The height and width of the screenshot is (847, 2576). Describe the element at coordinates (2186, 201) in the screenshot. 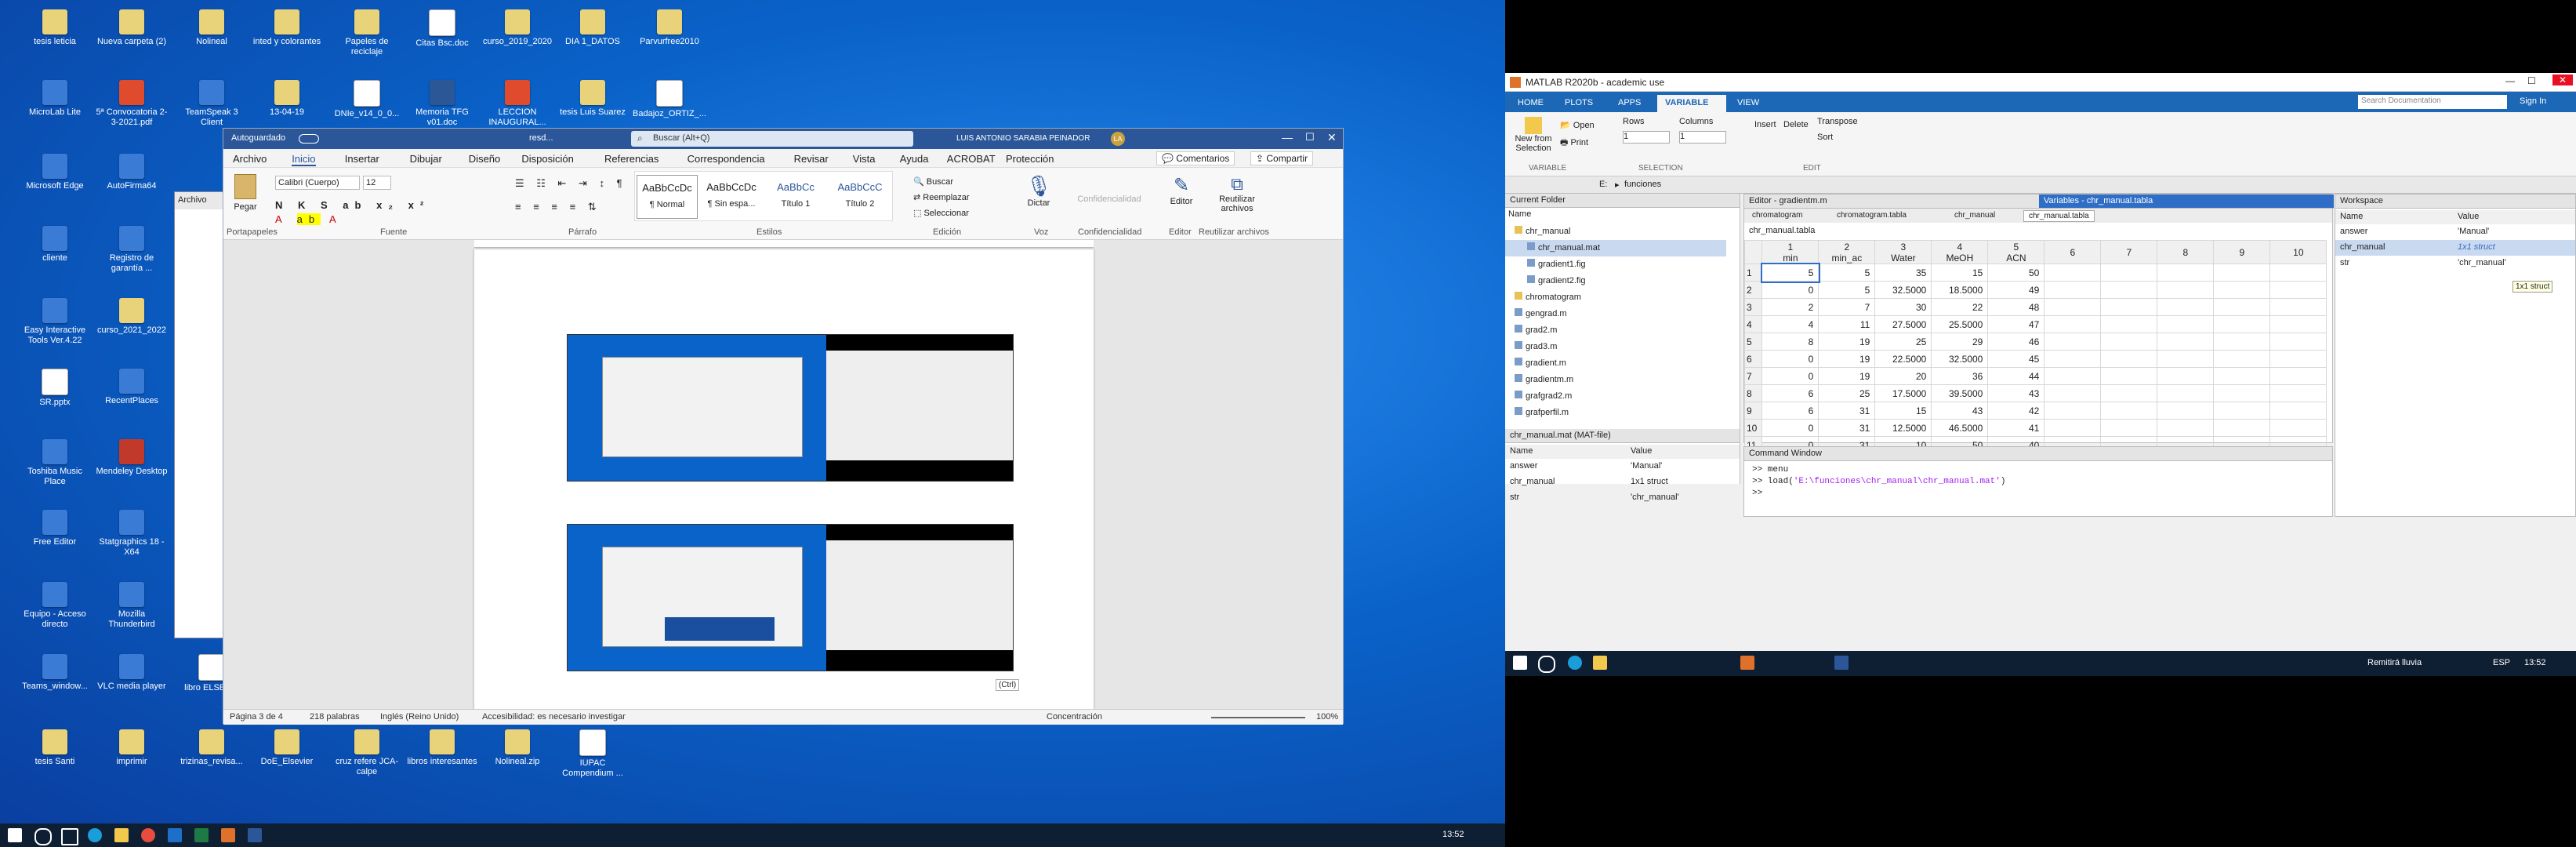

I see `variables-title: Variables - chr_manual.tabla` at that location.